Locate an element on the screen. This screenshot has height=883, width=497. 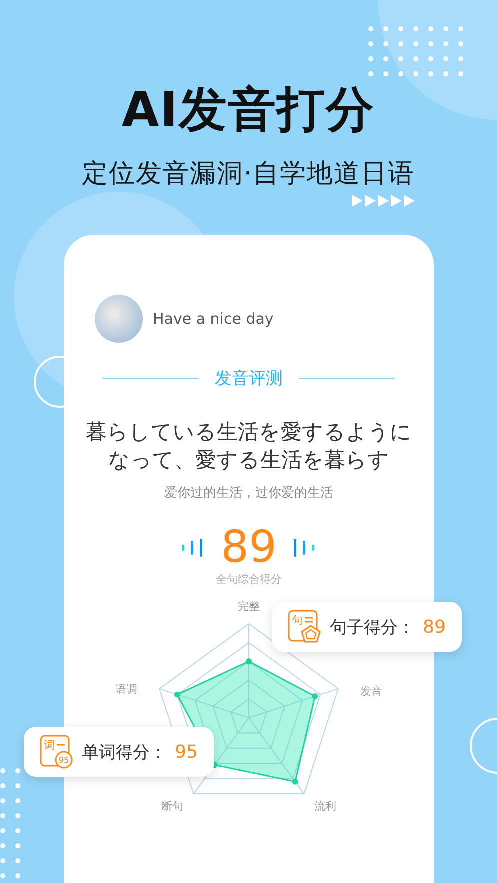
radar-axis-label: 完整 is located at coordinates (249, 606).